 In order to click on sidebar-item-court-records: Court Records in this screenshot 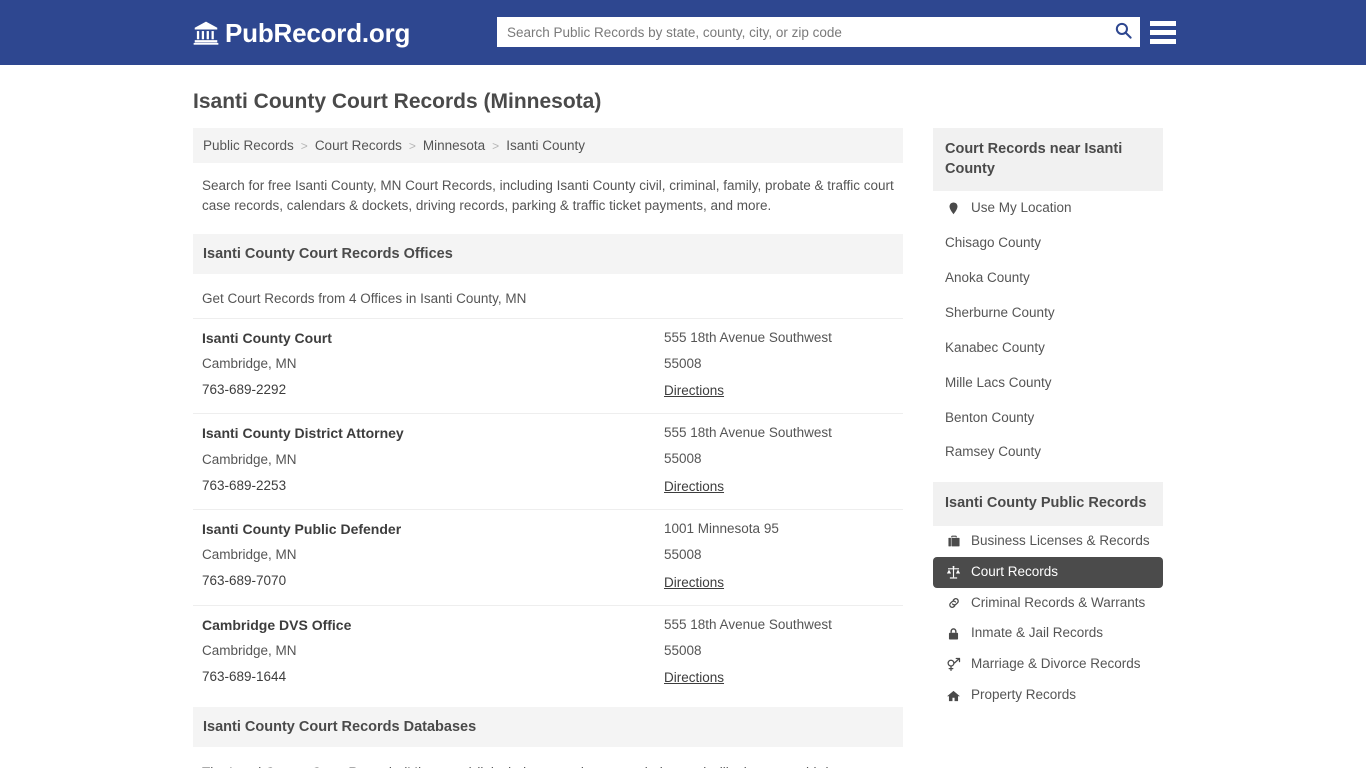, I will do `click(1048, 572)`.